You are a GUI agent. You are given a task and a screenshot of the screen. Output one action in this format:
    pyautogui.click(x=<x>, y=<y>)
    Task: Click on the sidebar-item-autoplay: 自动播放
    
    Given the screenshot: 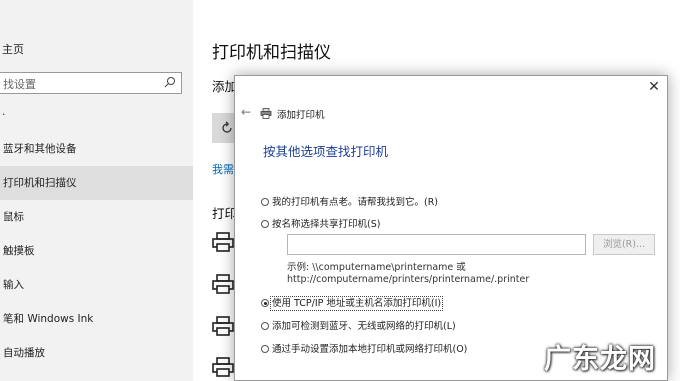 What is the action you would take?
    pyautogui.click(x=96, y=353)
    